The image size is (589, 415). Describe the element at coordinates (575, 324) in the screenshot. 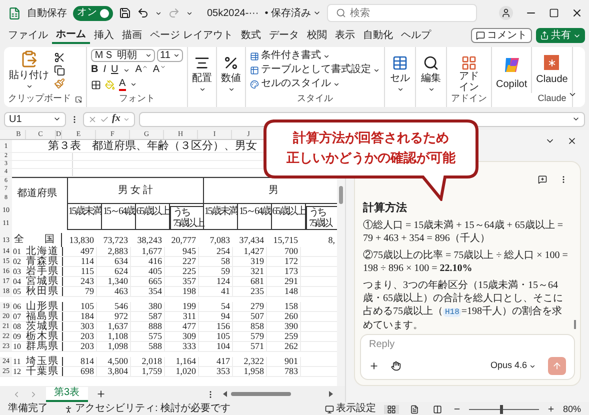

I see `scrollbar-thumb` at that location.